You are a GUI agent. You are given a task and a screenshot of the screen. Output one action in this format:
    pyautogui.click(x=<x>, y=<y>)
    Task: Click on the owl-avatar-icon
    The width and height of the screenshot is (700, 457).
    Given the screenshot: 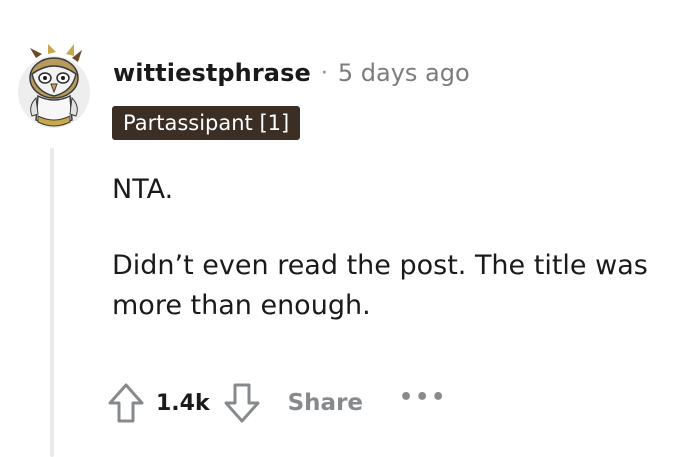 What is the action you would take?
    pyautogui.click(x=54, y=86)
    